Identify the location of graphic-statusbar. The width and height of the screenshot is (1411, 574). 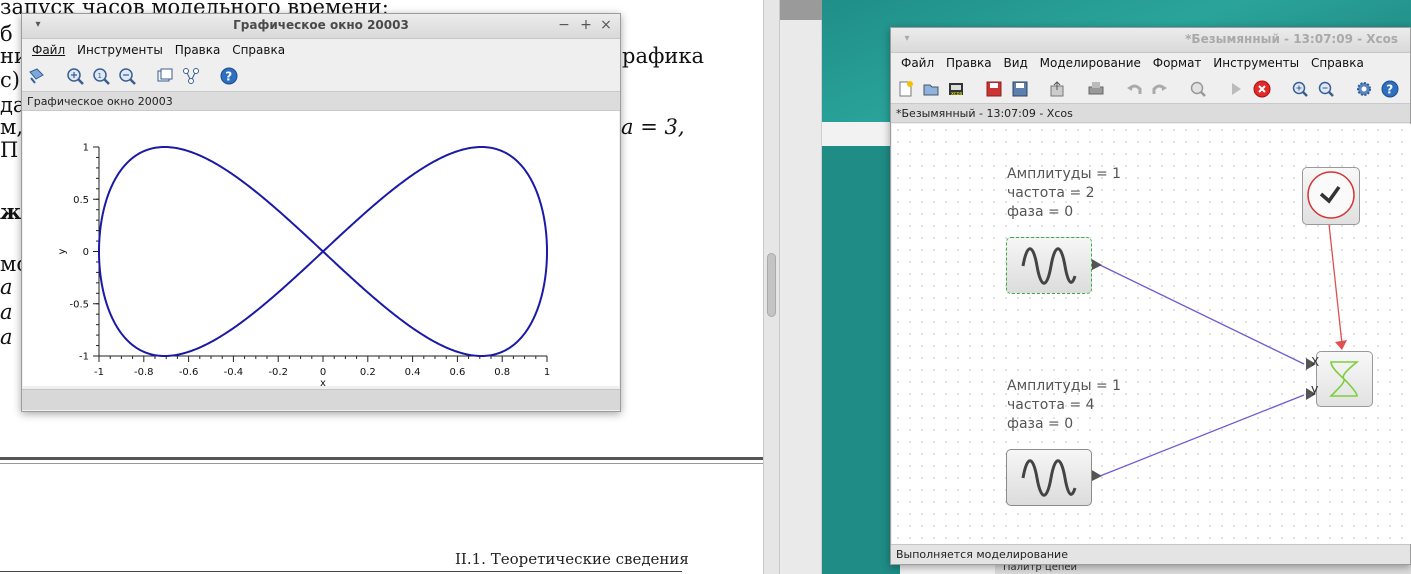
(321, 399).